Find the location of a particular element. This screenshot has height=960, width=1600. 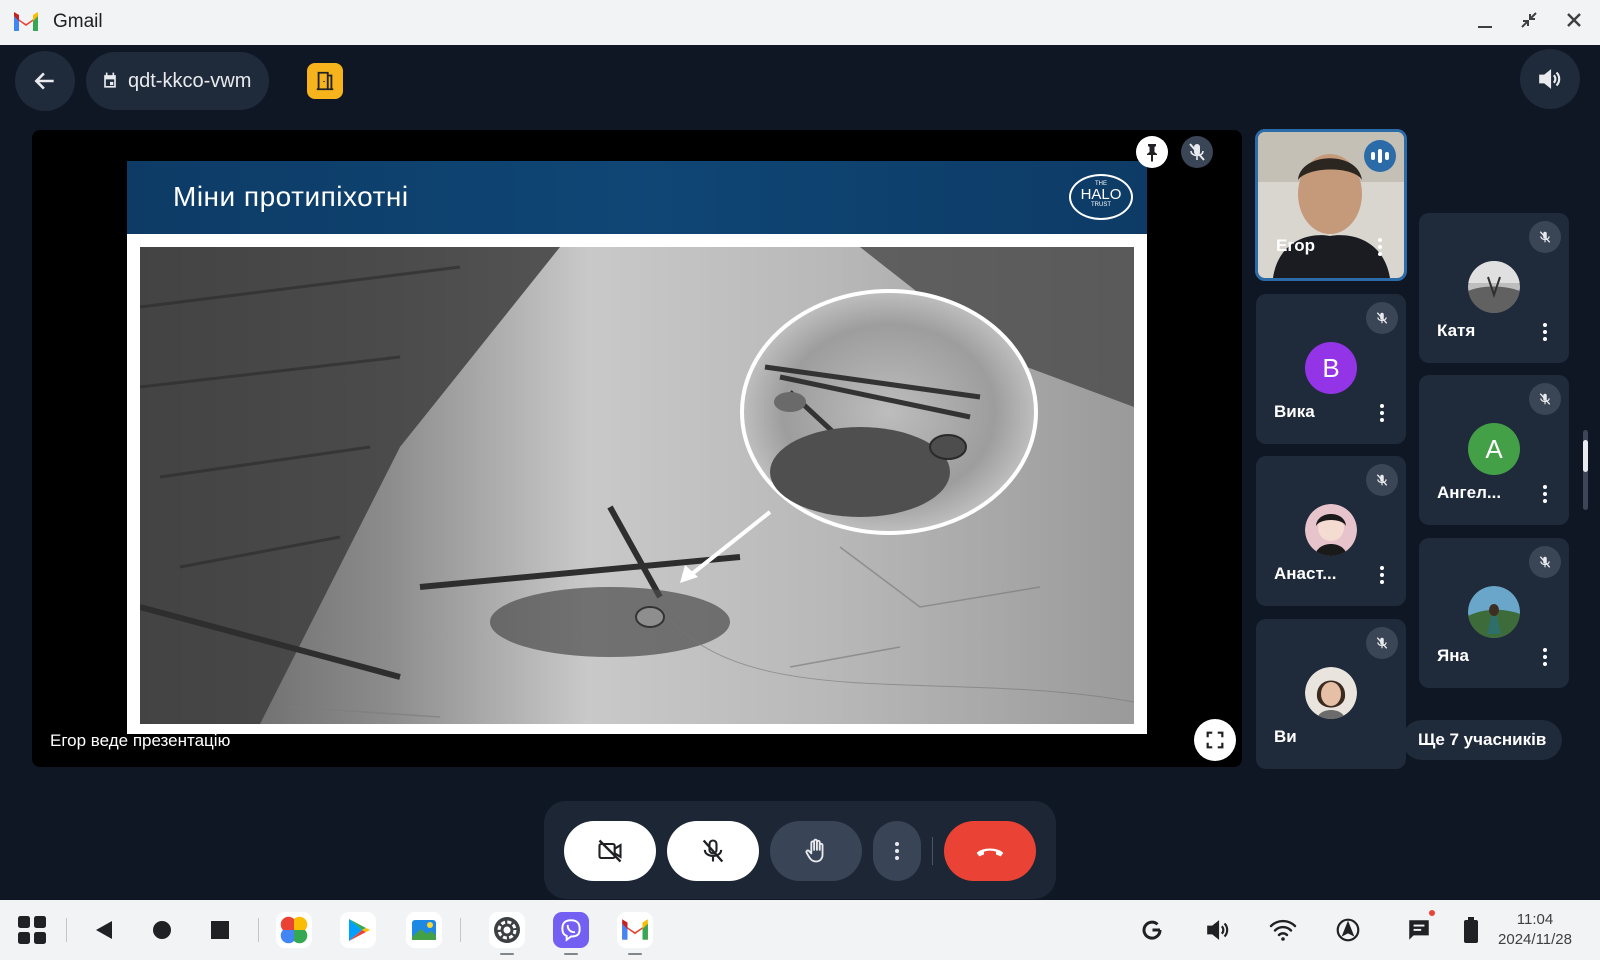

leave-room-badge is located at coordinates (325, 81).